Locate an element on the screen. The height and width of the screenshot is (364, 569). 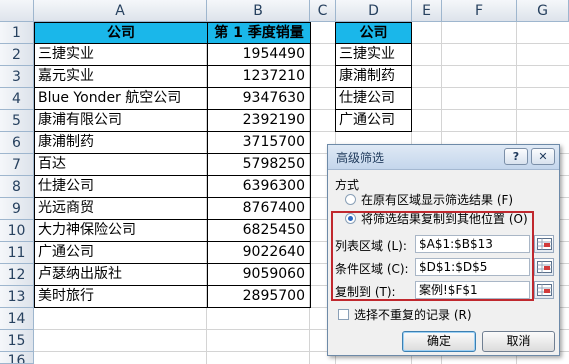
copy-to-input: 案例!$F$1 is located at coordinates (472, 290).